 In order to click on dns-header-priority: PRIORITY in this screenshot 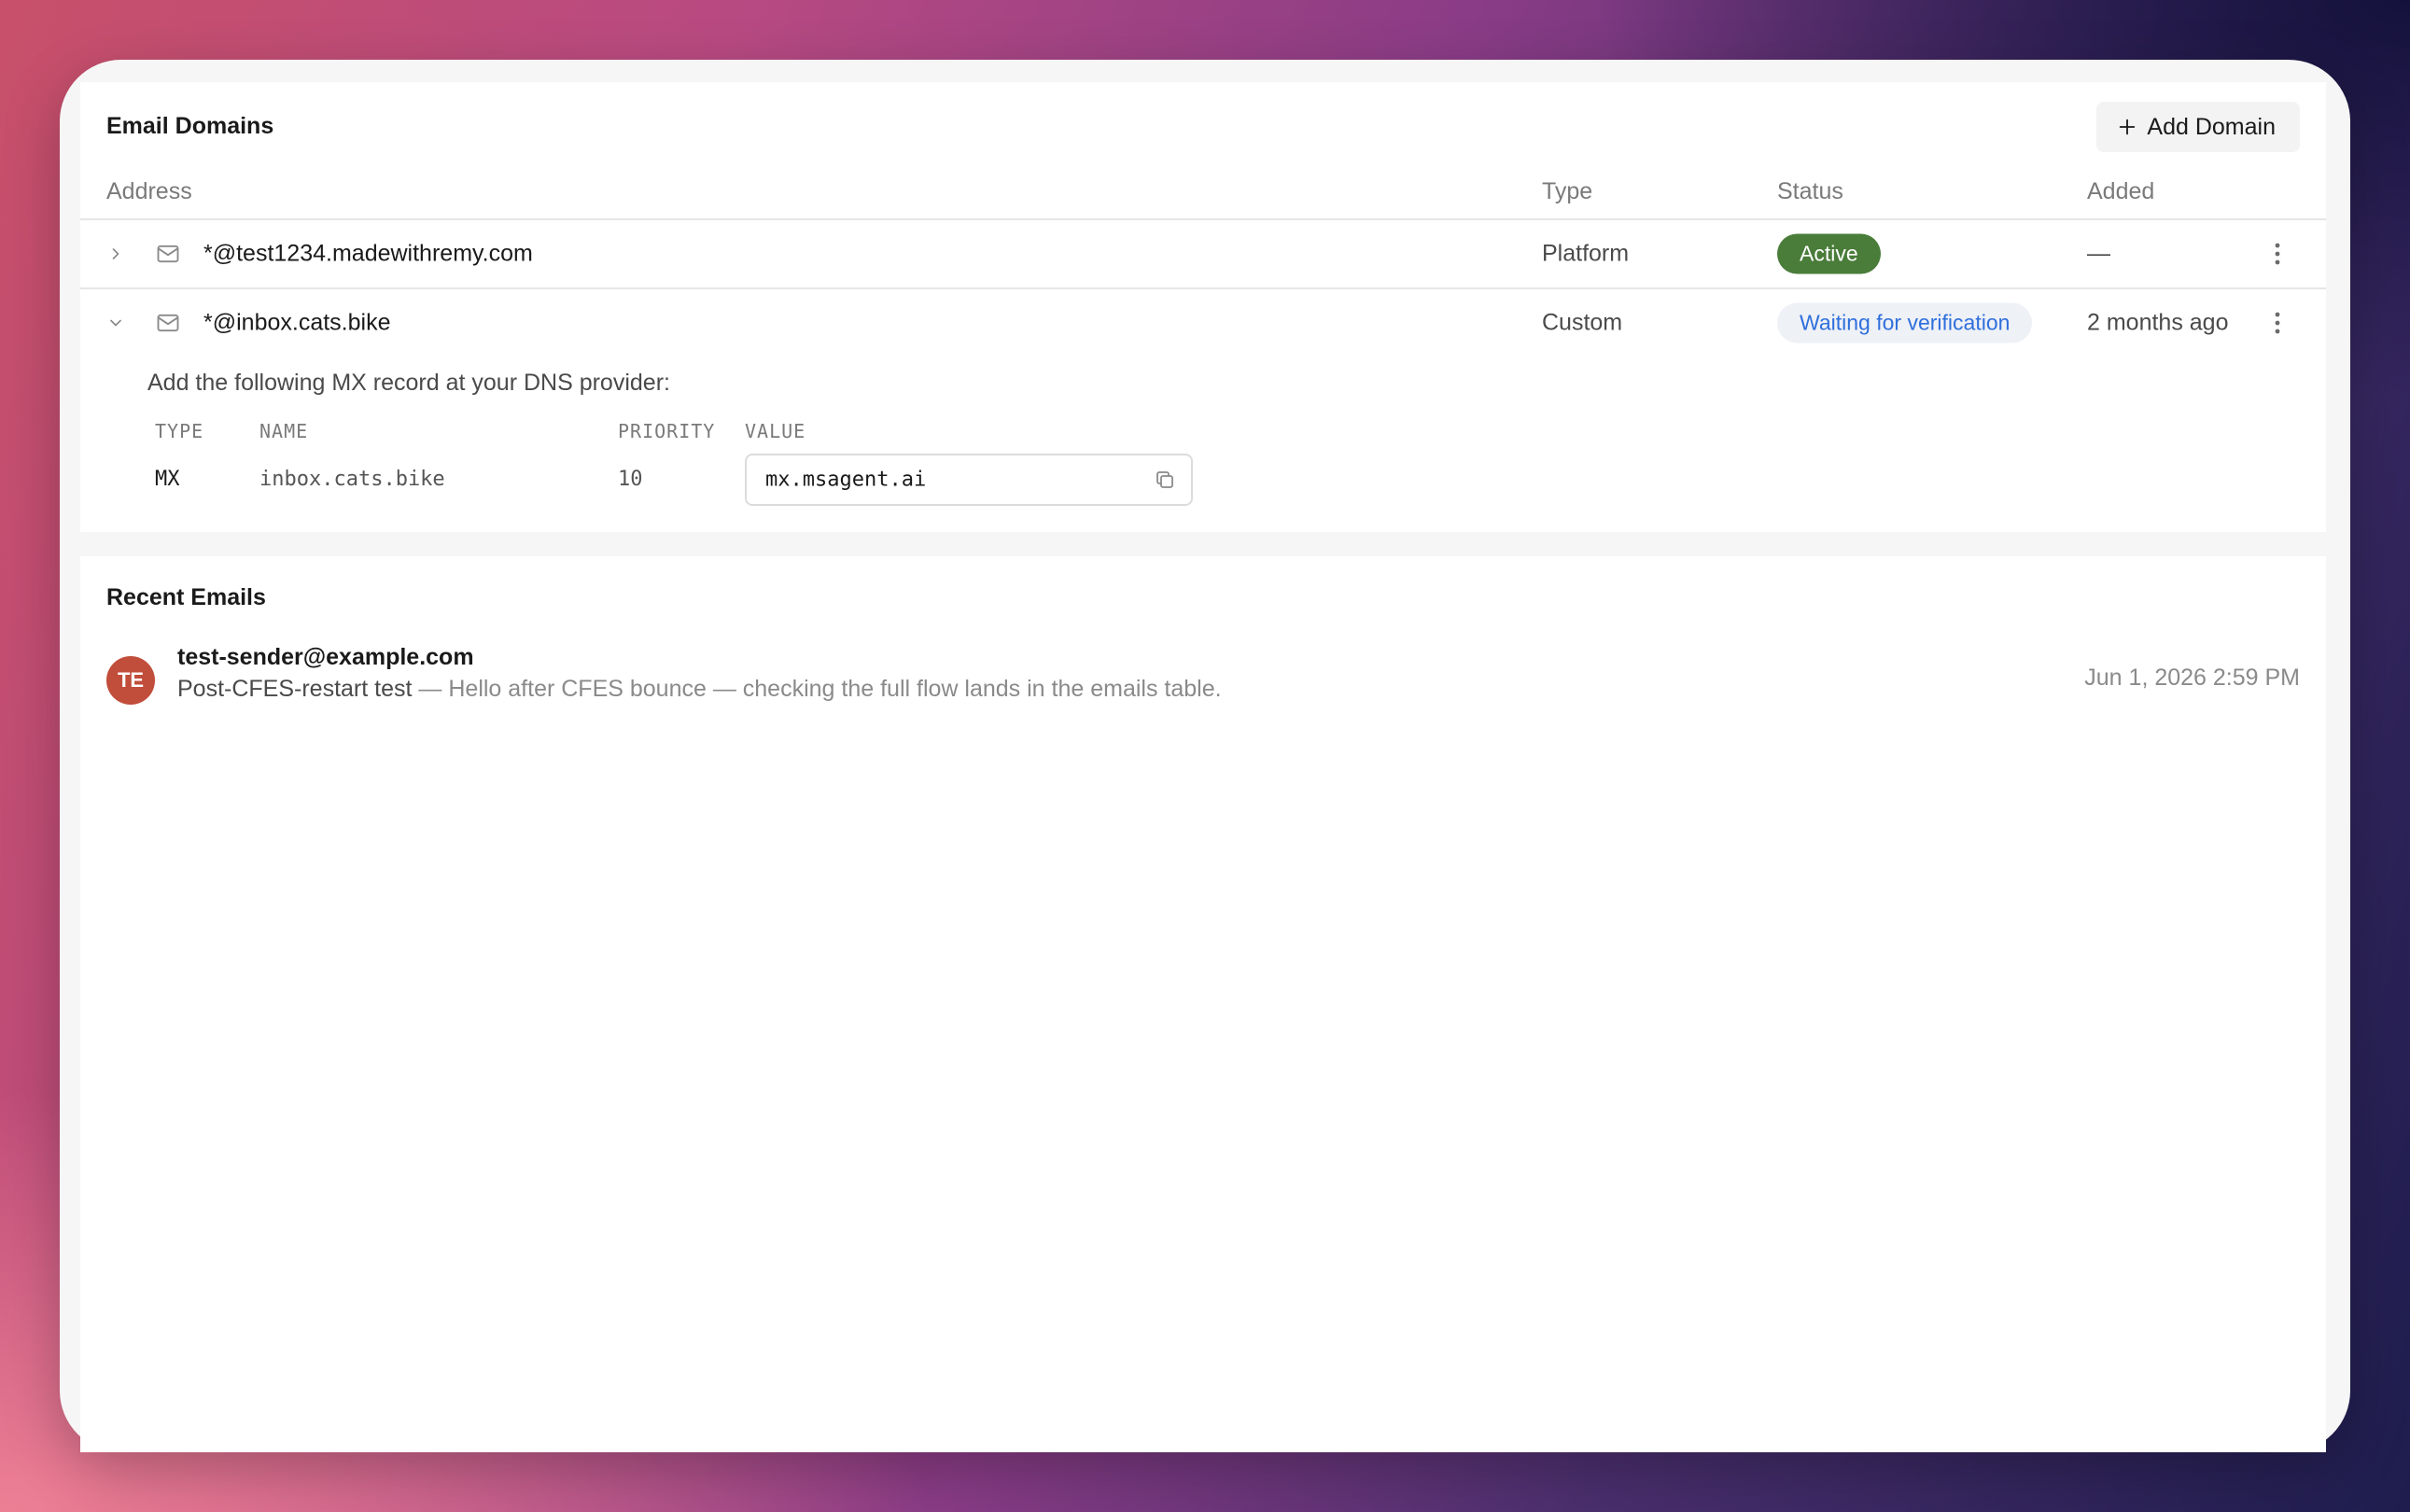, I will do `click(667, 431)`.